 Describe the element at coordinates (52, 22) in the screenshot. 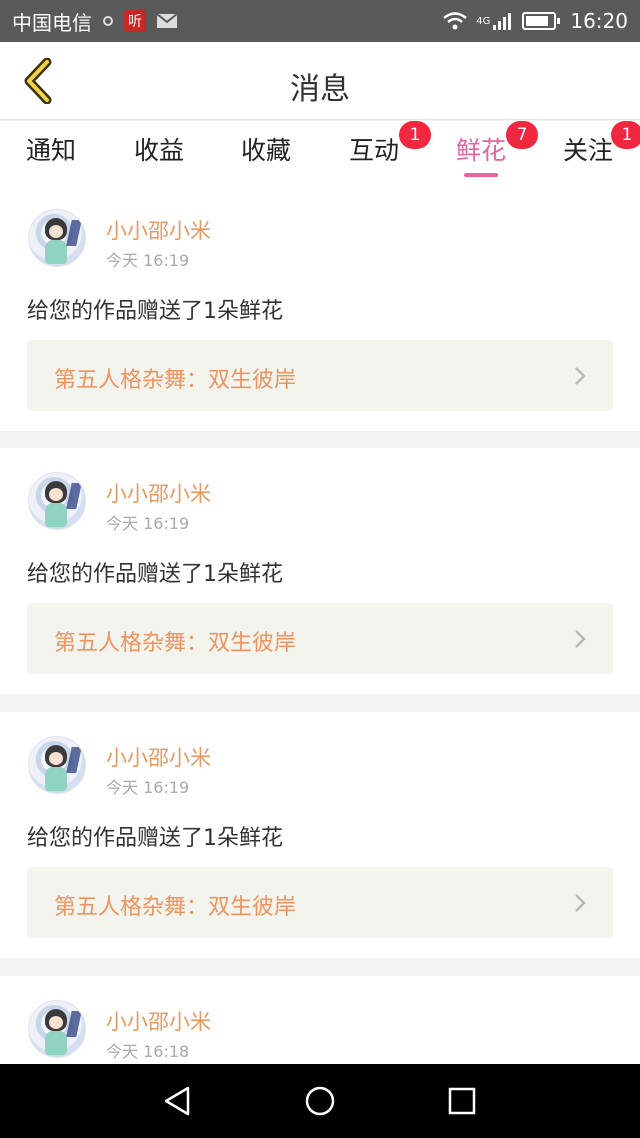

I see `carrier-label: 中国电信` at that location.